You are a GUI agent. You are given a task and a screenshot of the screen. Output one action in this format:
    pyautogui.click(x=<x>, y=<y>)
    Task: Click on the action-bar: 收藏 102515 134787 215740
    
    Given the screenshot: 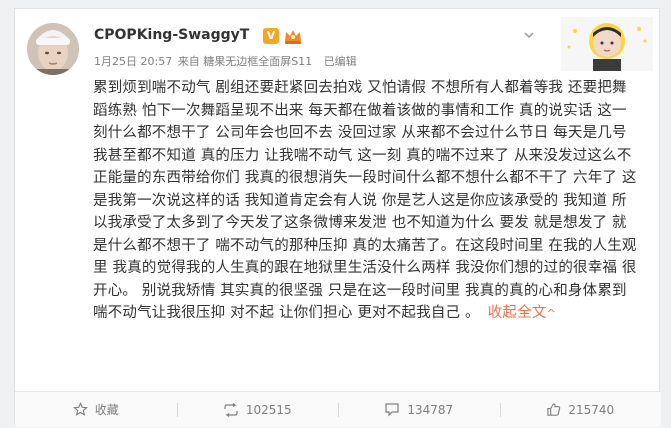 What is the action you would take?
    pyautogui.click(x=338, y=409)
    